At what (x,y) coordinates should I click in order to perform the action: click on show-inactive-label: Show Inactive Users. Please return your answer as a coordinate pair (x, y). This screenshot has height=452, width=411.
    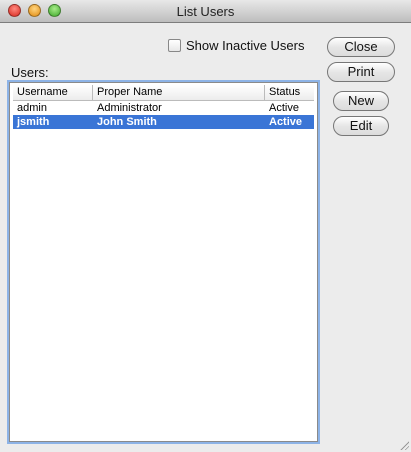
    Looking at the image, I should click on (245, 45).